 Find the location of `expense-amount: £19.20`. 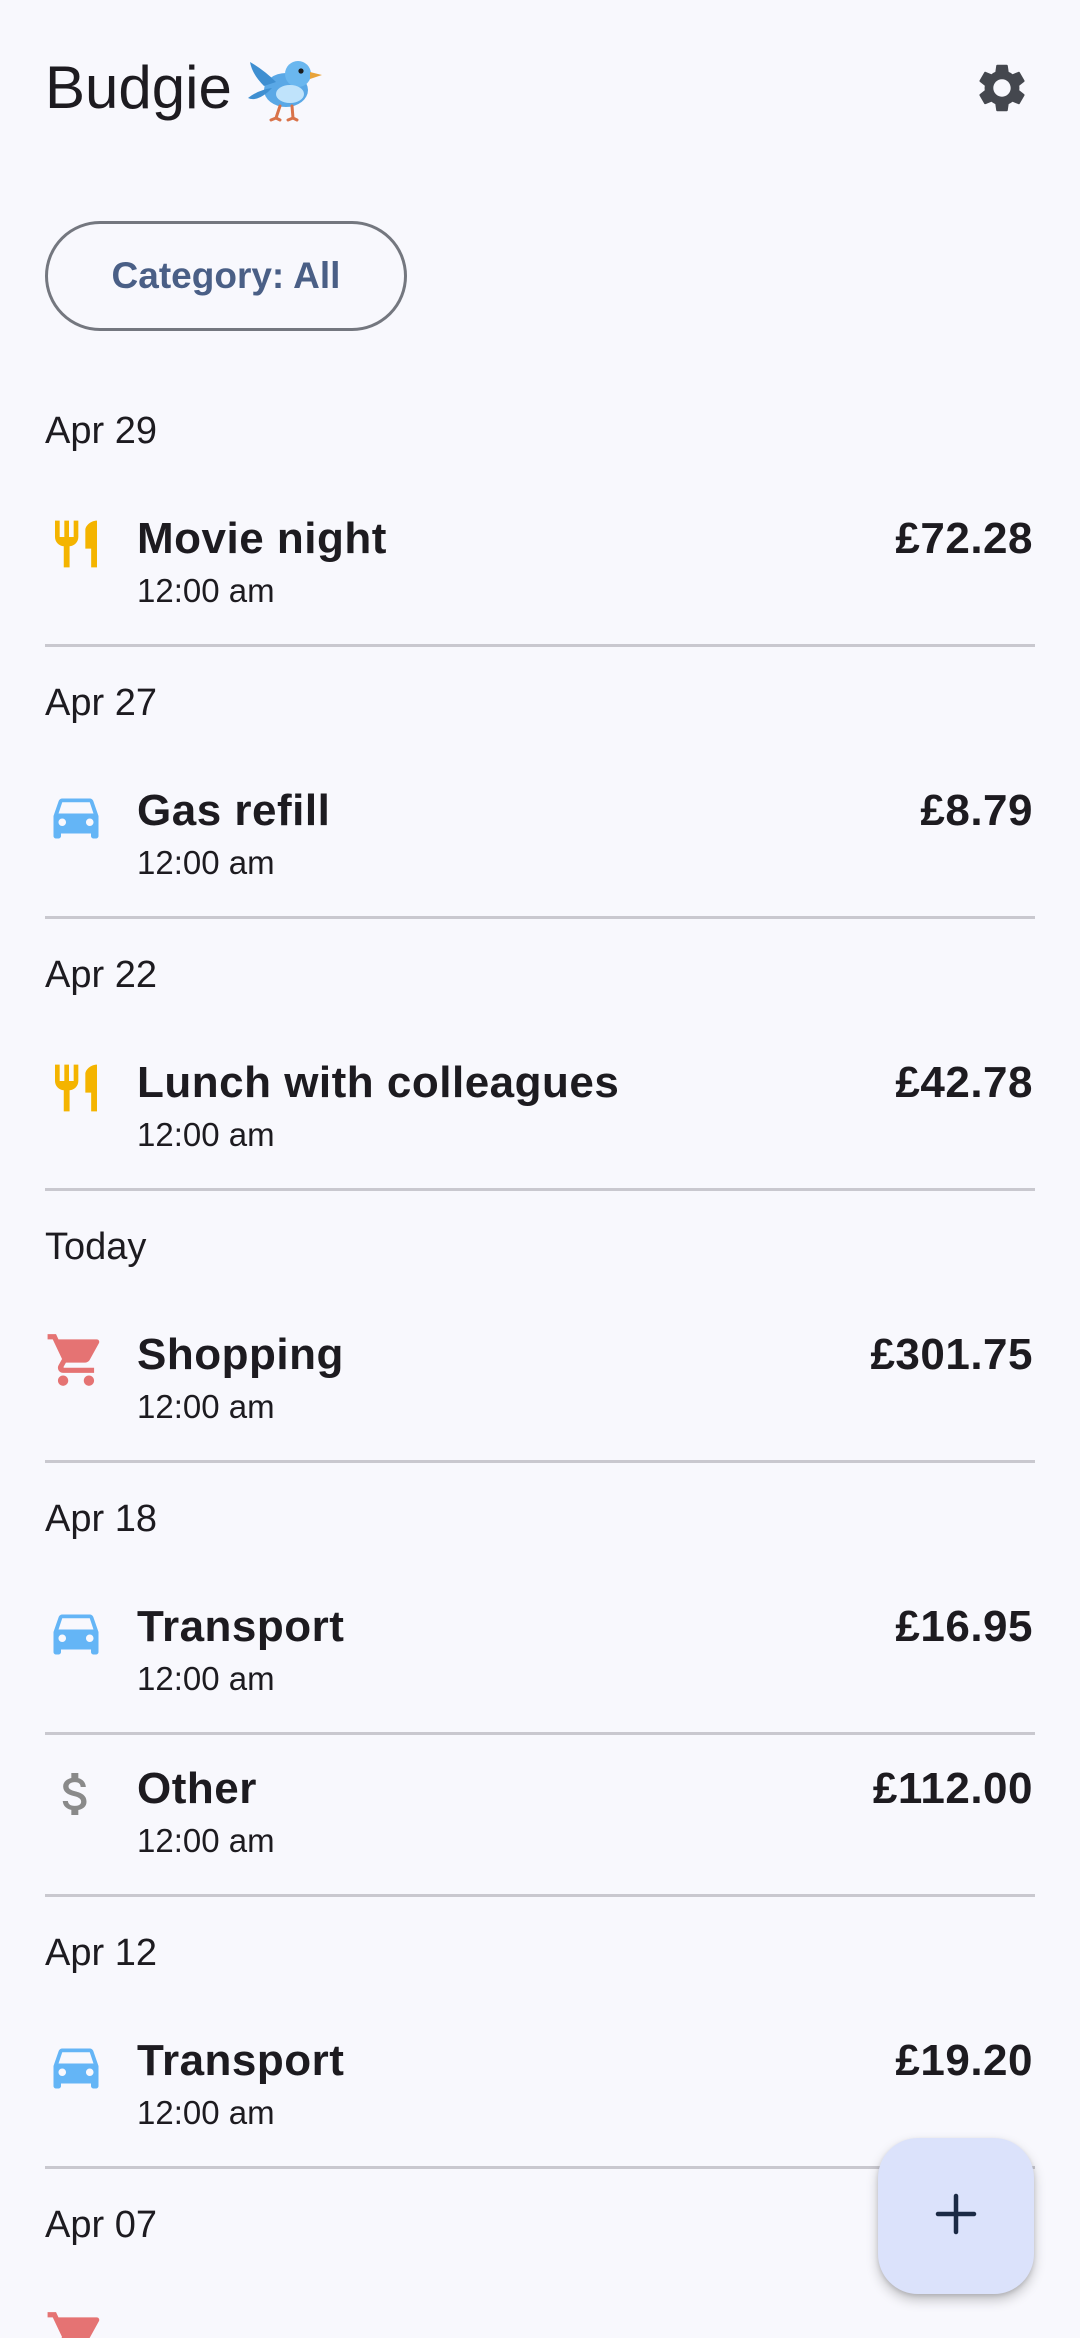

expense-amount: £19.20 is located at coordinates (964, 2060).